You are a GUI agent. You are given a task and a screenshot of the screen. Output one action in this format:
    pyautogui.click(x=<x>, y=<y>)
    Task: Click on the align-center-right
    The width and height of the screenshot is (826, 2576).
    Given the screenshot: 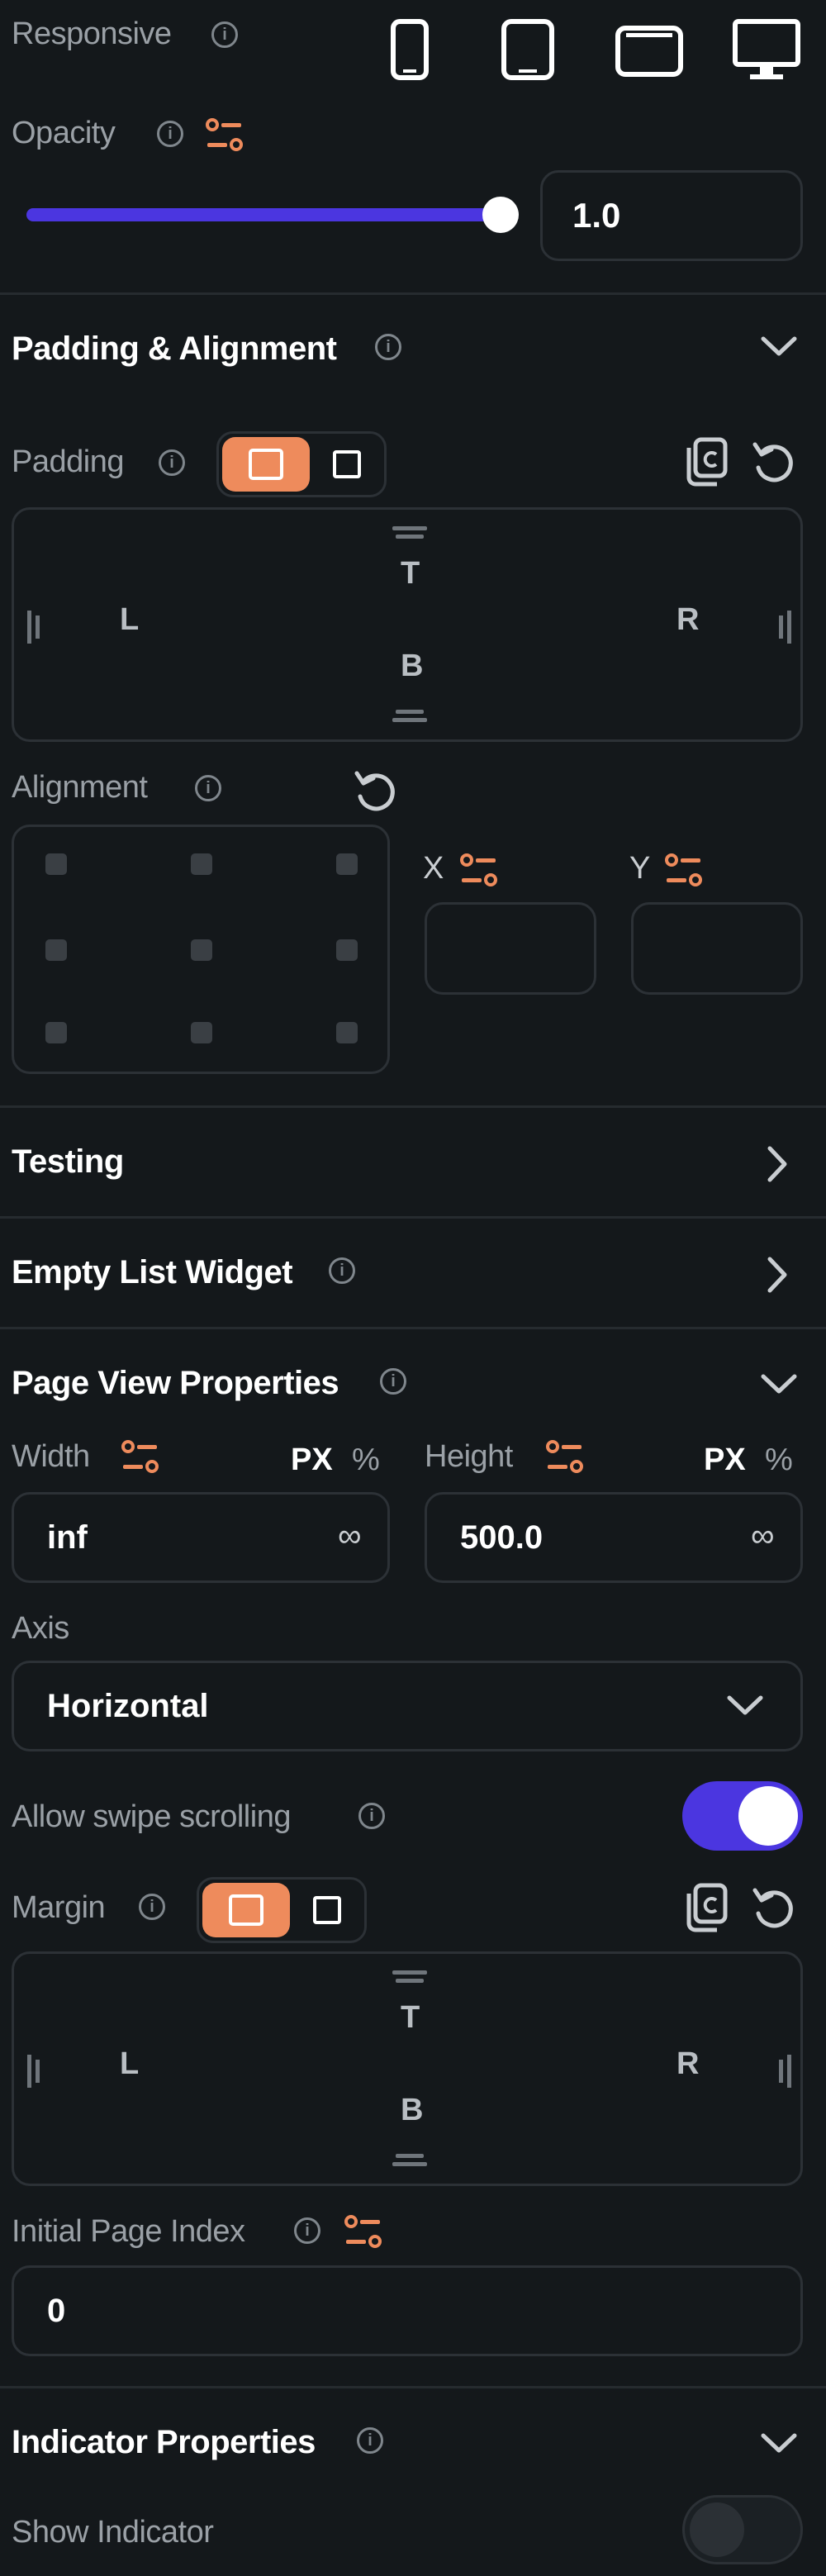 What is the action you would take?
    pyautogui.click(x=347, y=950)
    